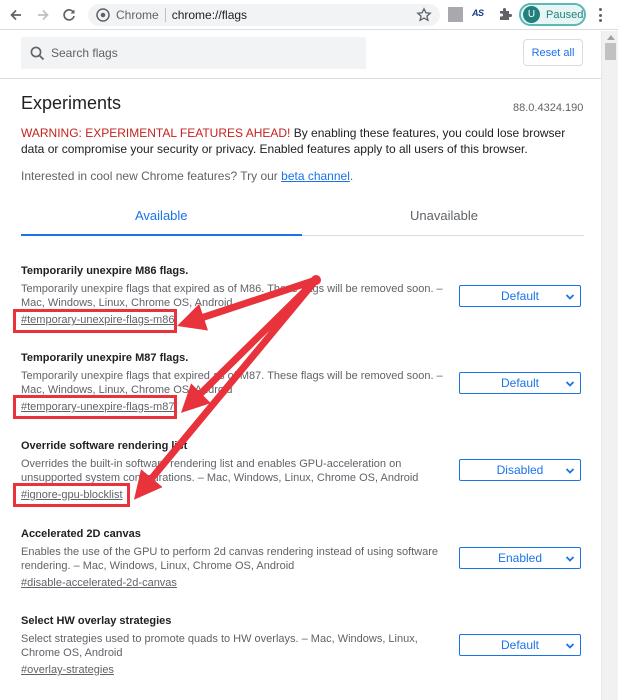 Image resolution: width=618 pixels, height=700 pixels. Describe the element at coordinates (227, 387) in the screenshot. I see `annotation-arrows` at that location.